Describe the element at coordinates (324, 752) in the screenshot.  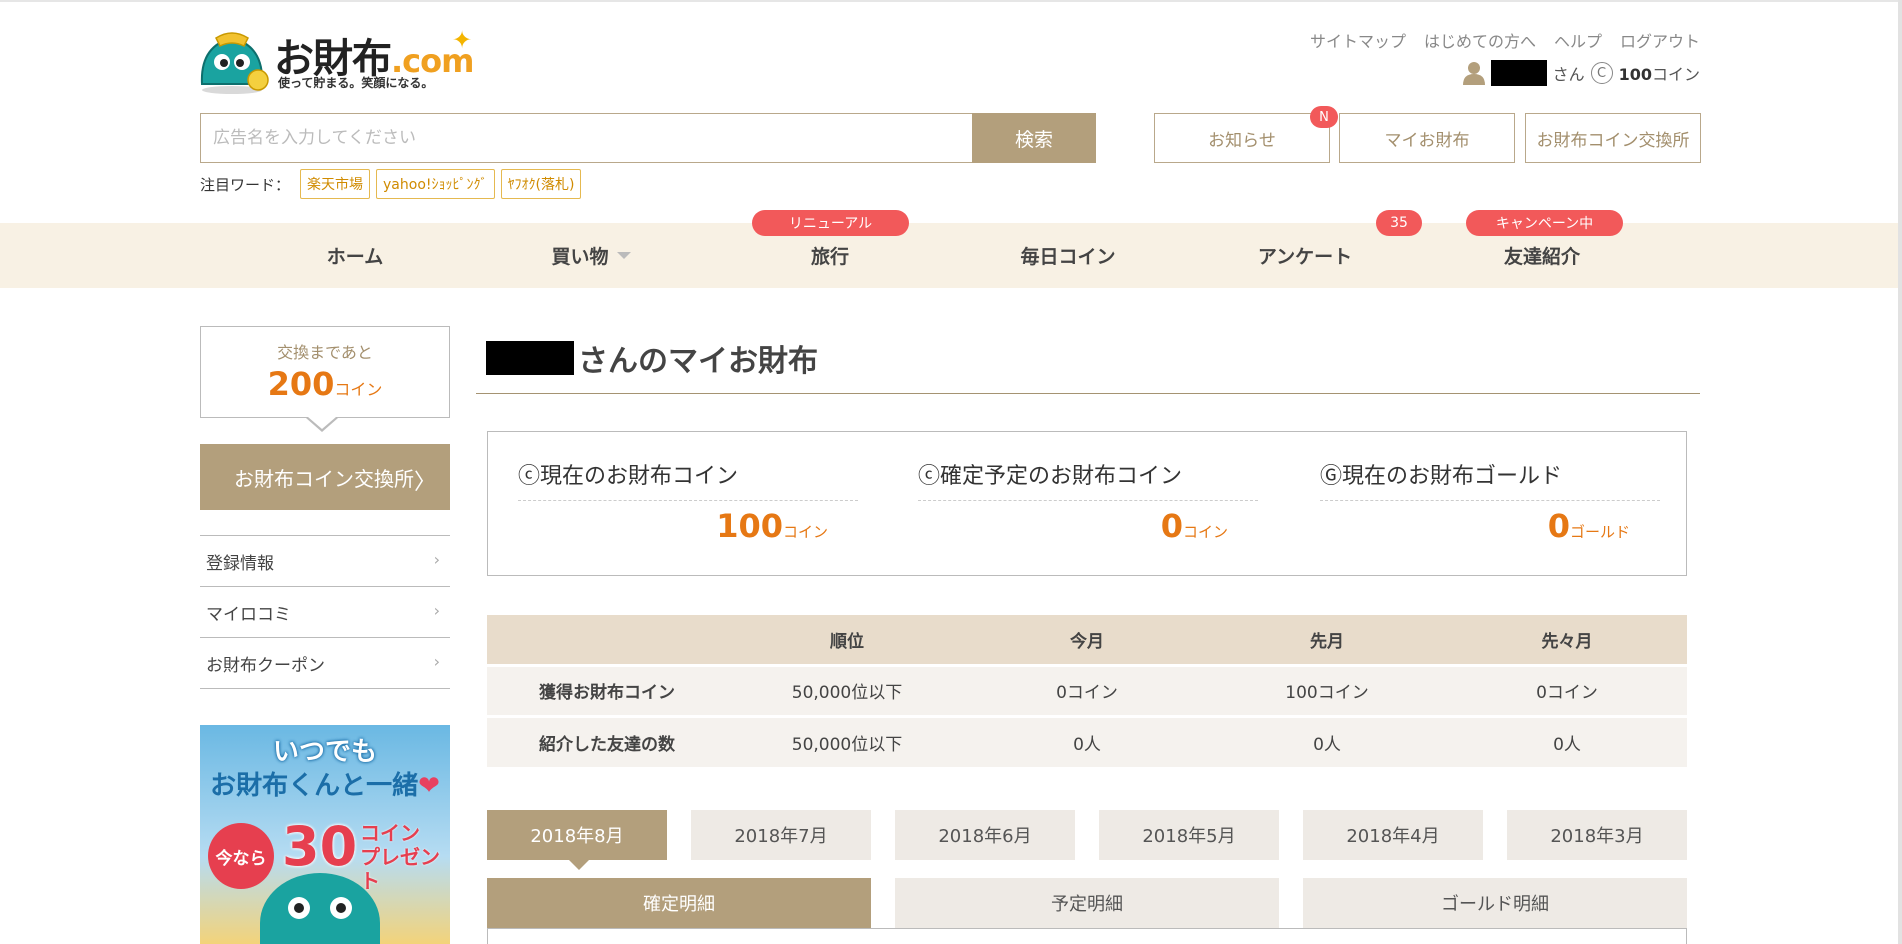
I see `banner-line1: いつでも` at that location.